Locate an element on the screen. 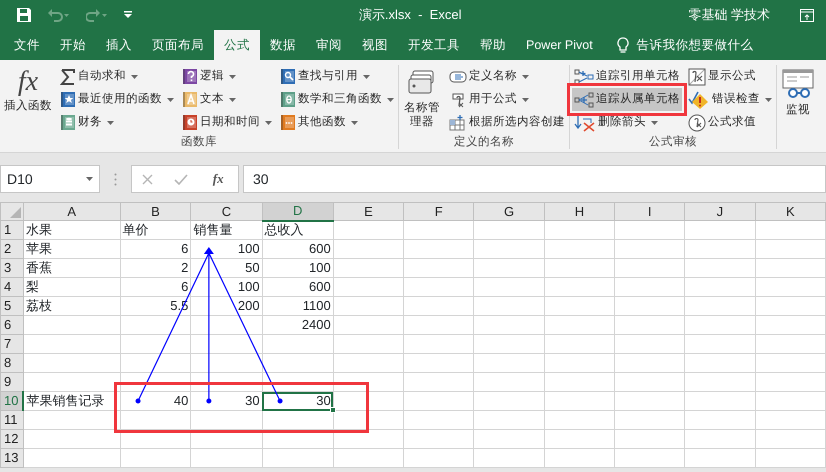 The width and height of the screenshot is (826, 472). table-cell: 水果 is located at coordinates (39, 229).